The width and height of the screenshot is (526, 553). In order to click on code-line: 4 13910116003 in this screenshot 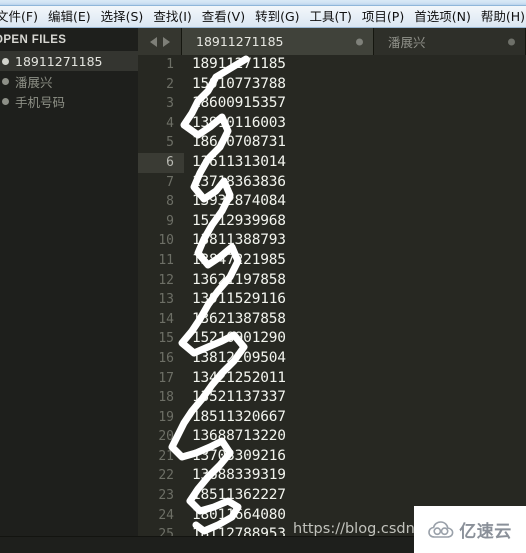, I will do `click(332, 124)`.